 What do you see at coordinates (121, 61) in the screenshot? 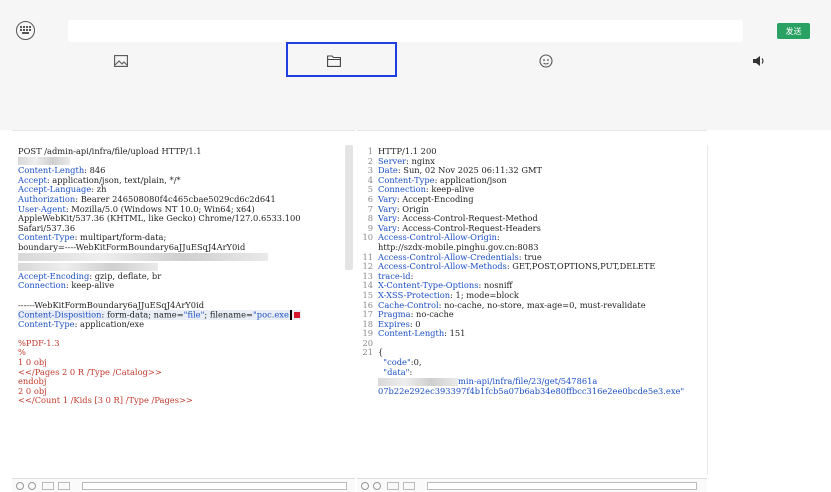
I see `image-icon` at bounding box center [121, 61].